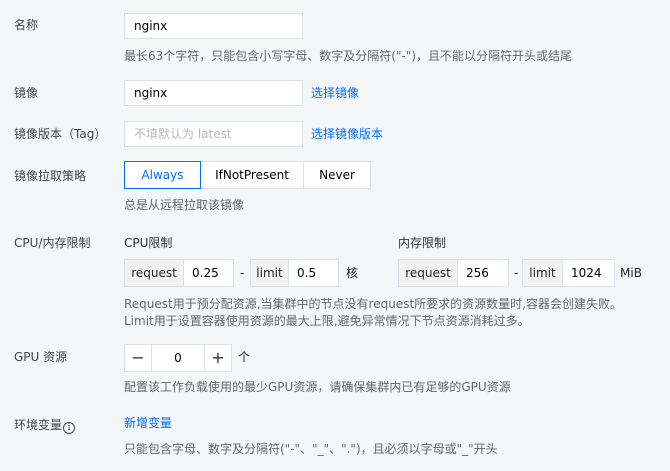  I want to click on gpu-value-input: 0, so click(178, 358).